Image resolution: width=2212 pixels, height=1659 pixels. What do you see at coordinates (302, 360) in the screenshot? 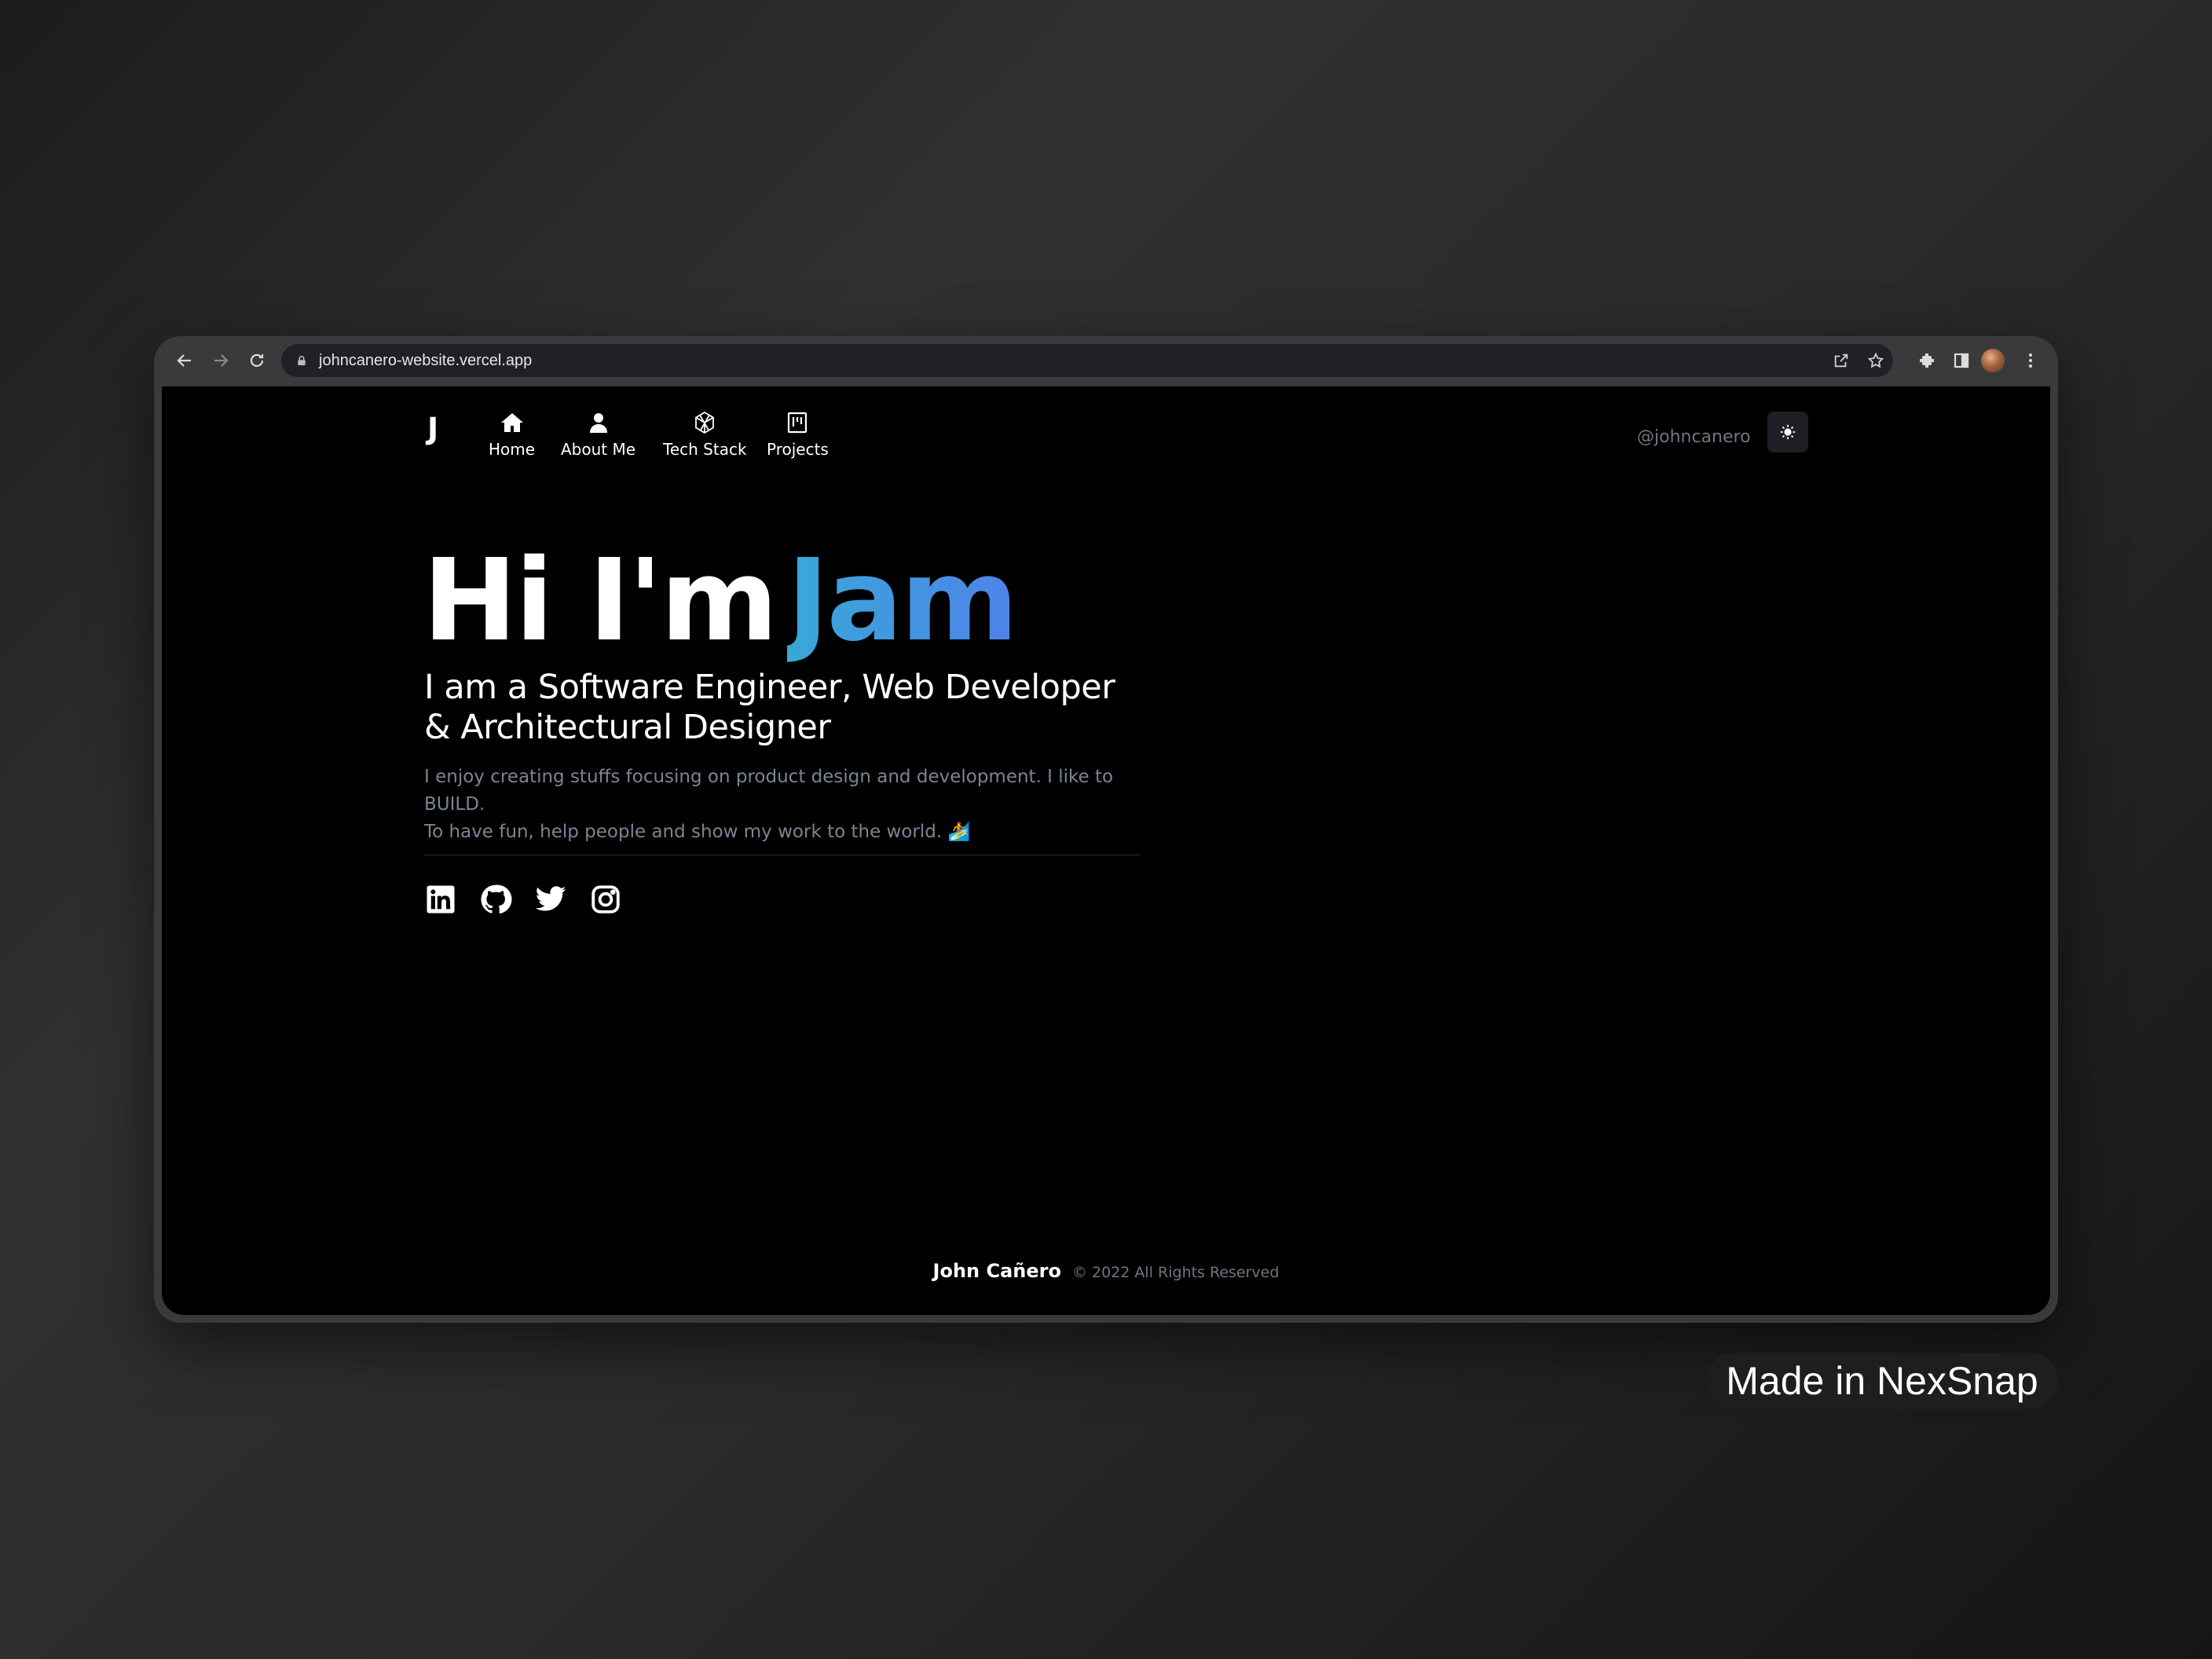
I see `lock-icon` at bounding box center [302, 360].